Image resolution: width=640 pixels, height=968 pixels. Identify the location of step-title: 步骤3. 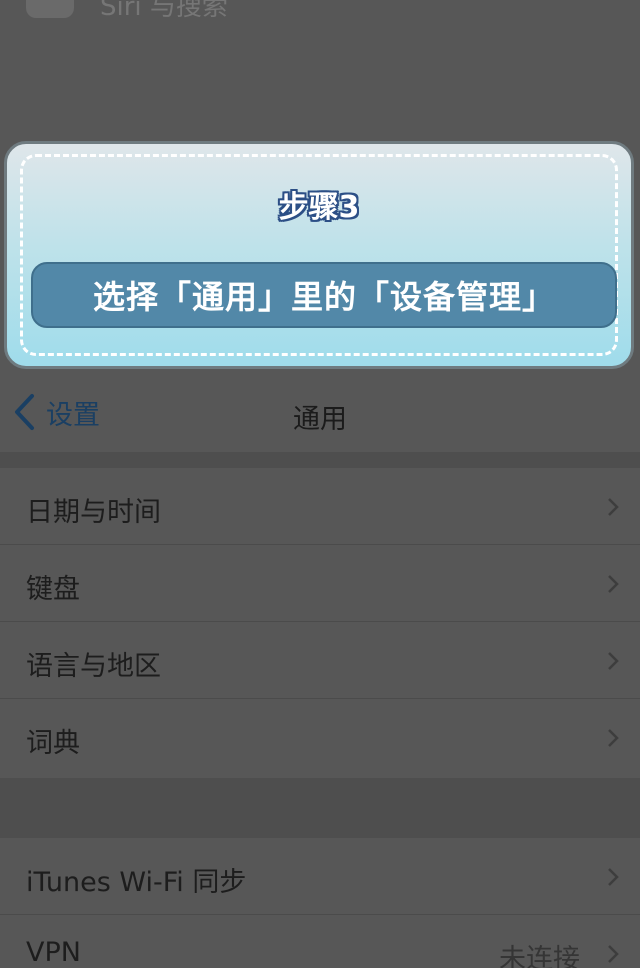
(319, 207).